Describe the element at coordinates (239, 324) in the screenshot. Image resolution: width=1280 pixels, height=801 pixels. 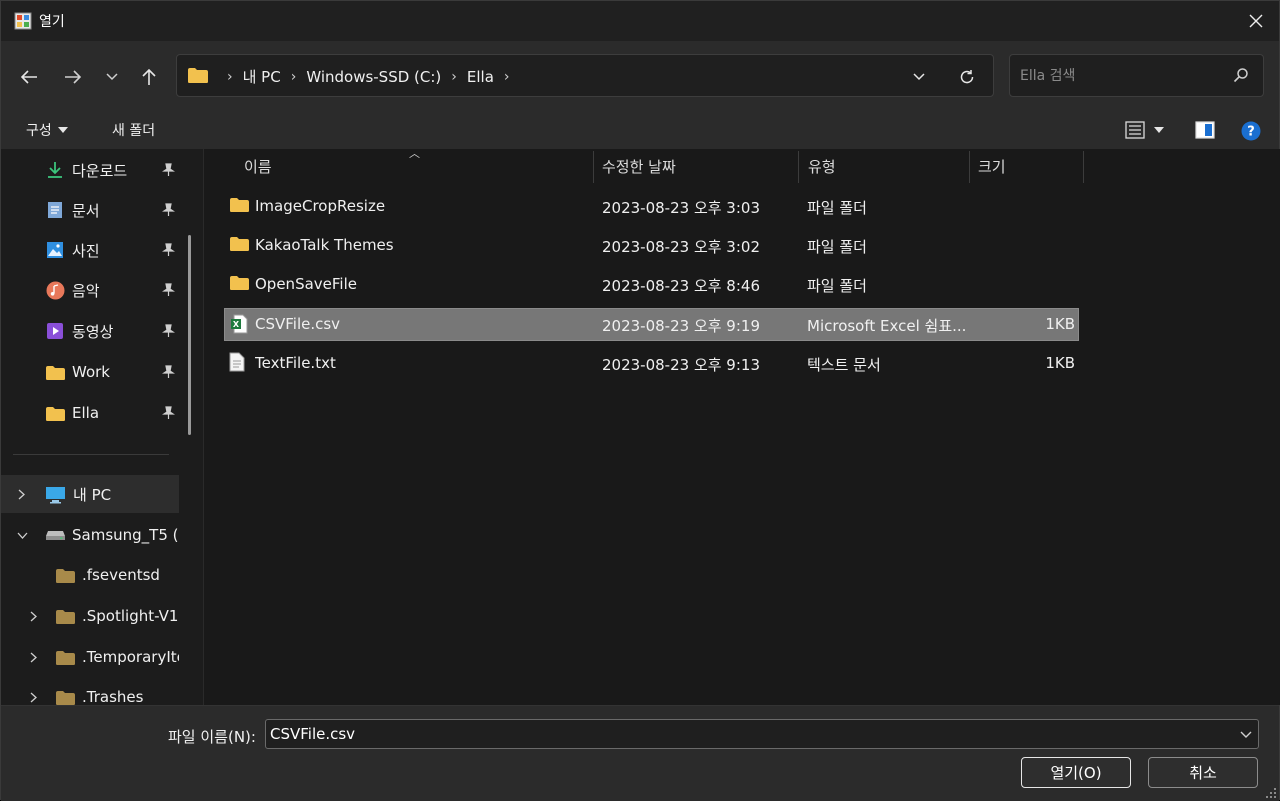
I see `excel-csv-icon: X` at that location.